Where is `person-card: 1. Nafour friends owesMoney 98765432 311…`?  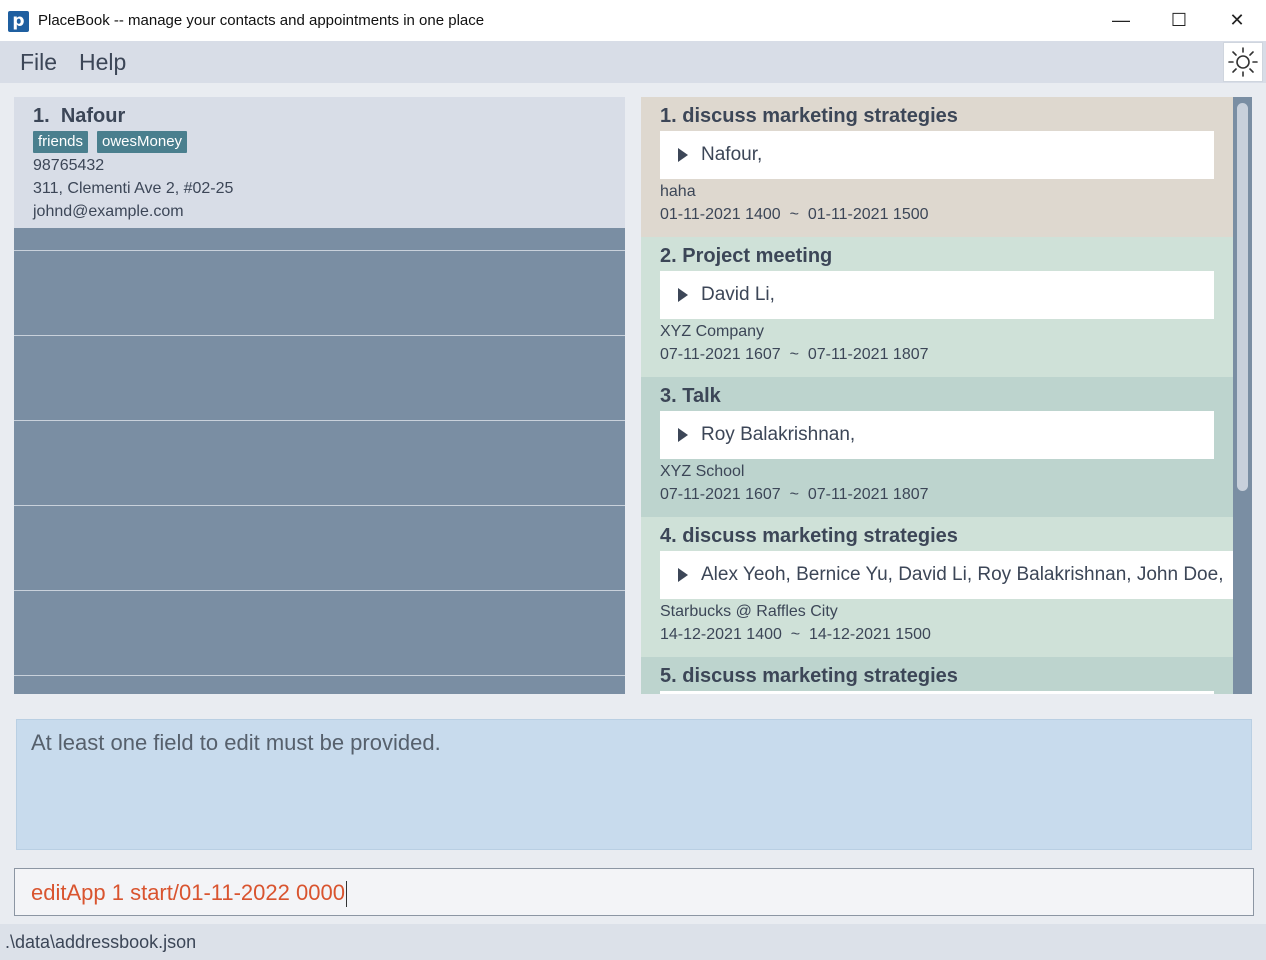
person-card: 1. Nafour friends owesMoney 98765432 311… is located at coordinates (319, 162).